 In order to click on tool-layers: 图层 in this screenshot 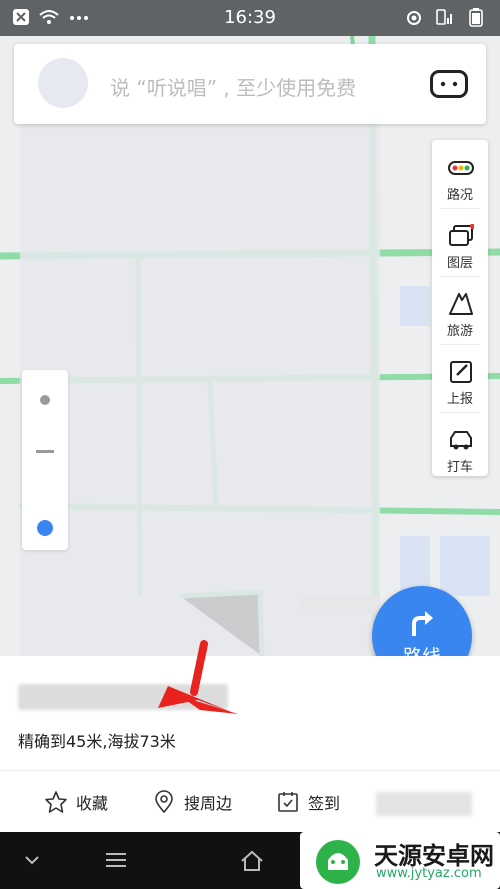, I will do `click(460, 243)`.